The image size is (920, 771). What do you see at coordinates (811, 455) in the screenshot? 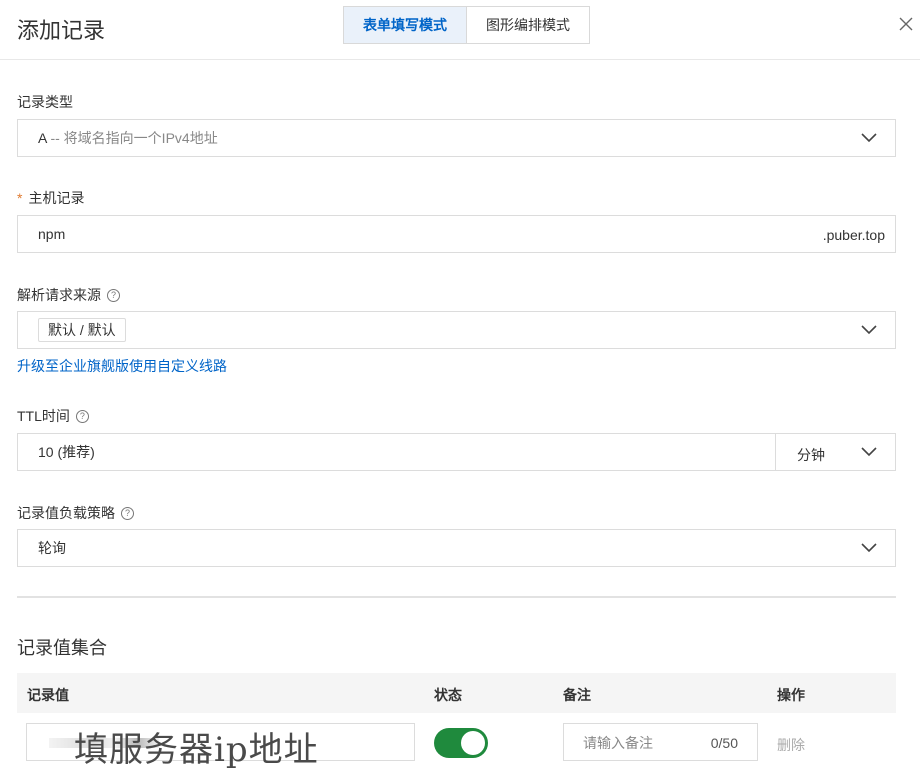
I see `ttl-unit-select: 分钟` at bounding box center [811, 455].